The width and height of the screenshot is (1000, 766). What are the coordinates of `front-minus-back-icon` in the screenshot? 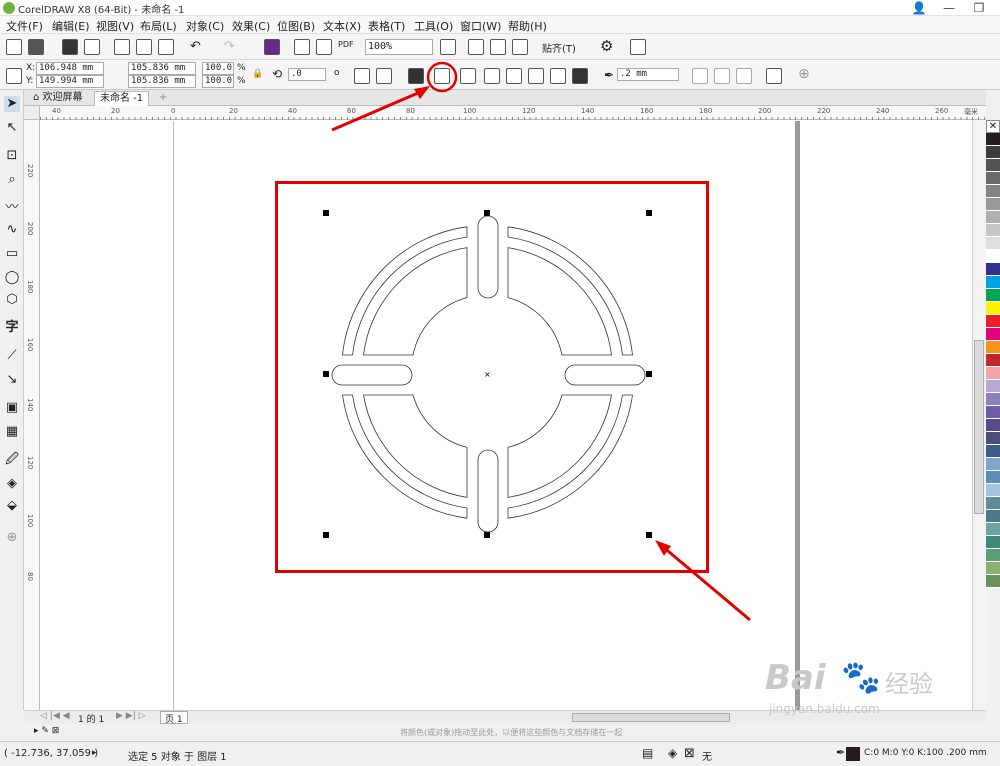 It's located at (536, 76).